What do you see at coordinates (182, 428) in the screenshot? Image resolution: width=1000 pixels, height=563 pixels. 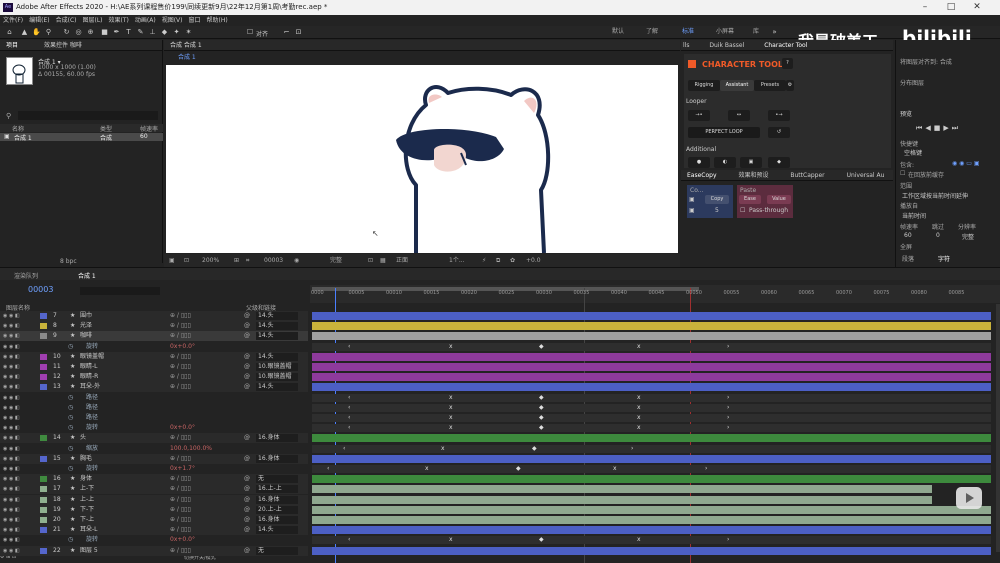 I see `property-value: 0x+0.0°` at bounding box center [182, 428].